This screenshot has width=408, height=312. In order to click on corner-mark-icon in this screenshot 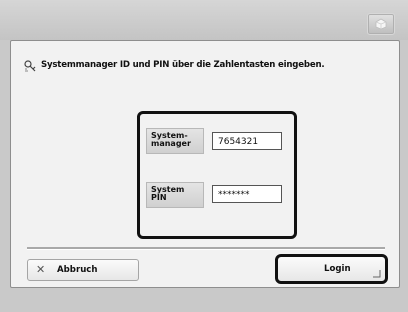, I will do `click(377, 274)`.